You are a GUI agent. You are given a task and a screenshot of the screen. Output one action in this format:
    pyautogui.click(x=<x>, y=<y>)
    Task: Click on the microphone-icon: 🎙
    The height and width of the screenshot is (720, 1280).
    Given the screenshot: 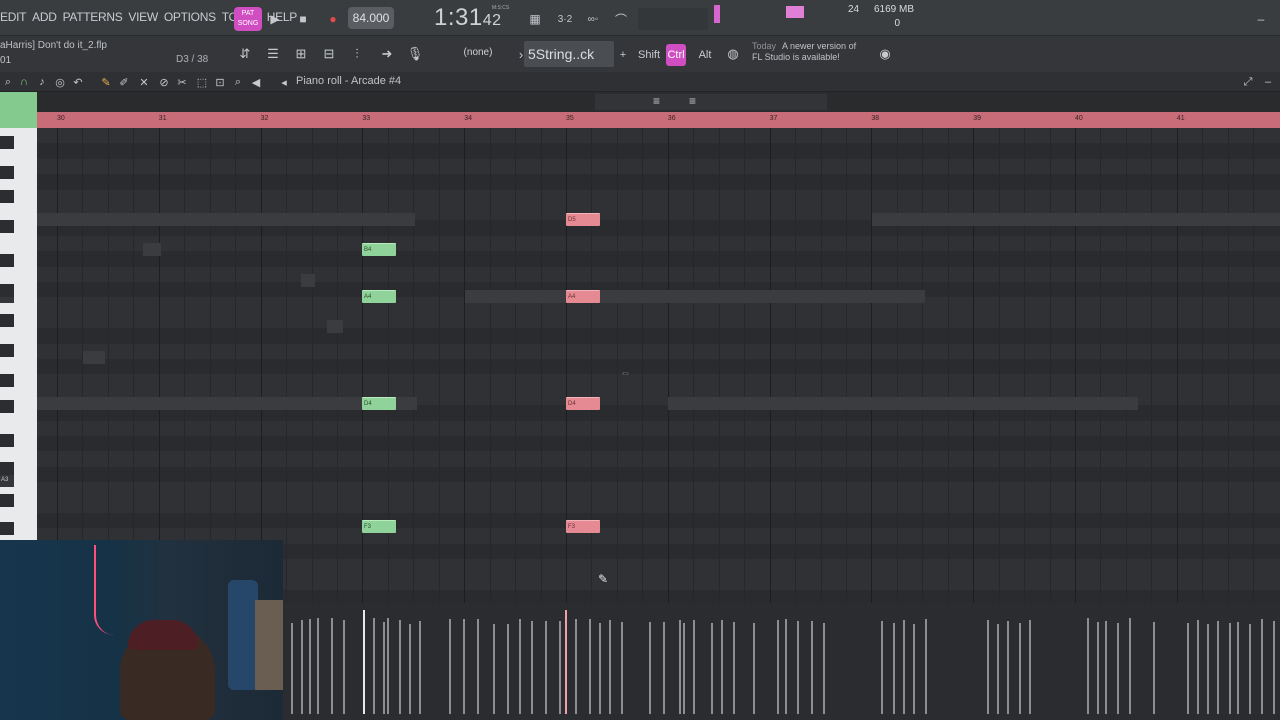 What is the action you would take?
    pyautogui.click(x=415, y=54)
    